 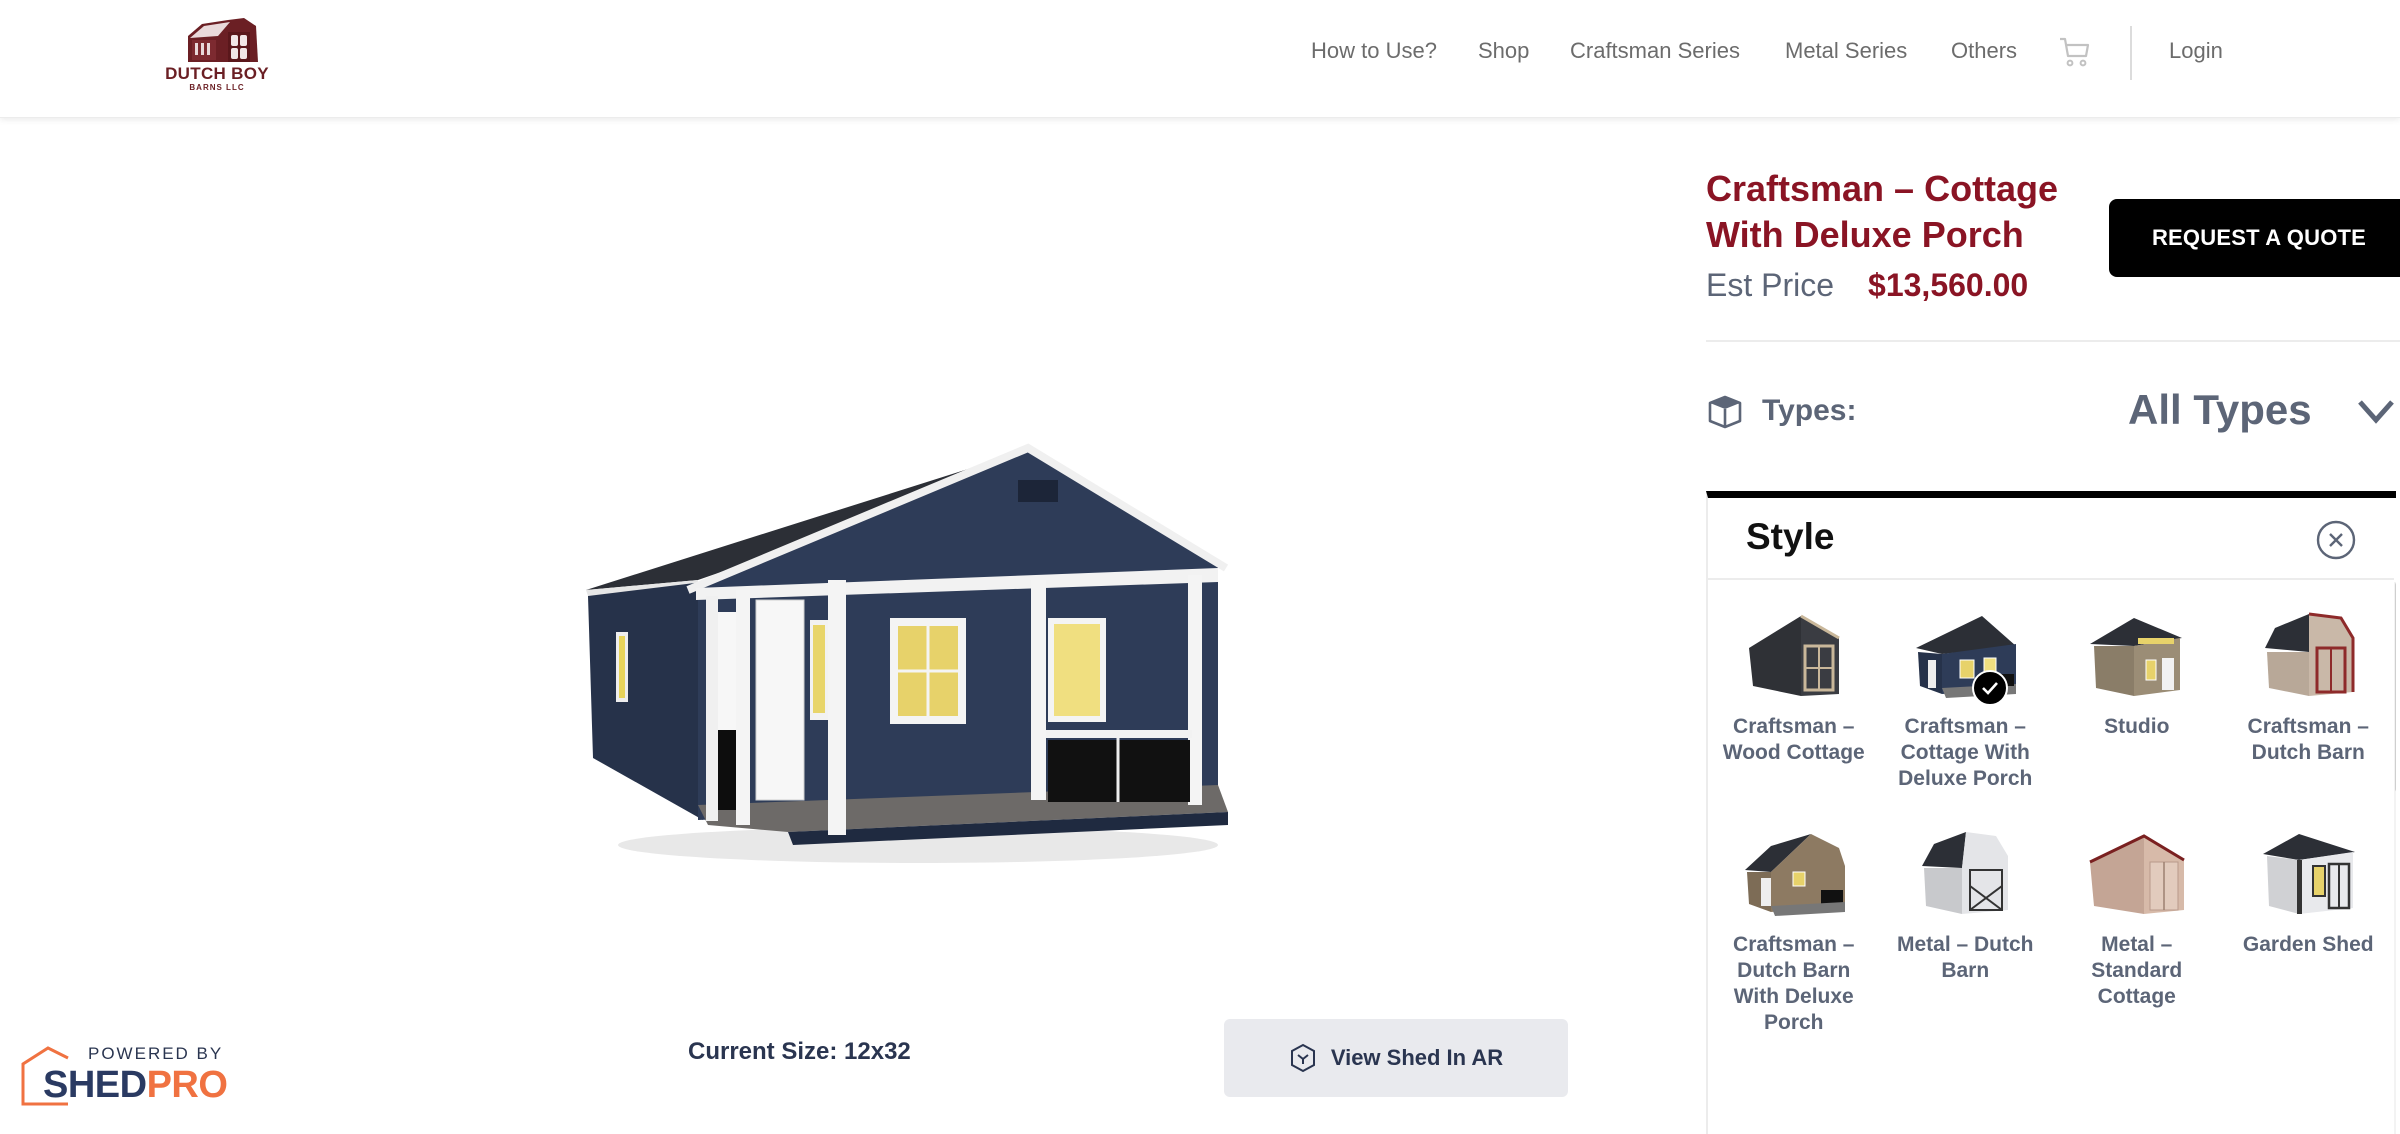 I want to click on types-dropdown: Types: All Types, so click(x=2053, y=413).